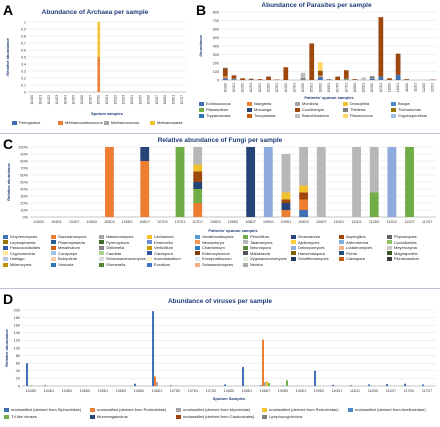  I want to click on y-tick-label: 400, so click(216, 46).